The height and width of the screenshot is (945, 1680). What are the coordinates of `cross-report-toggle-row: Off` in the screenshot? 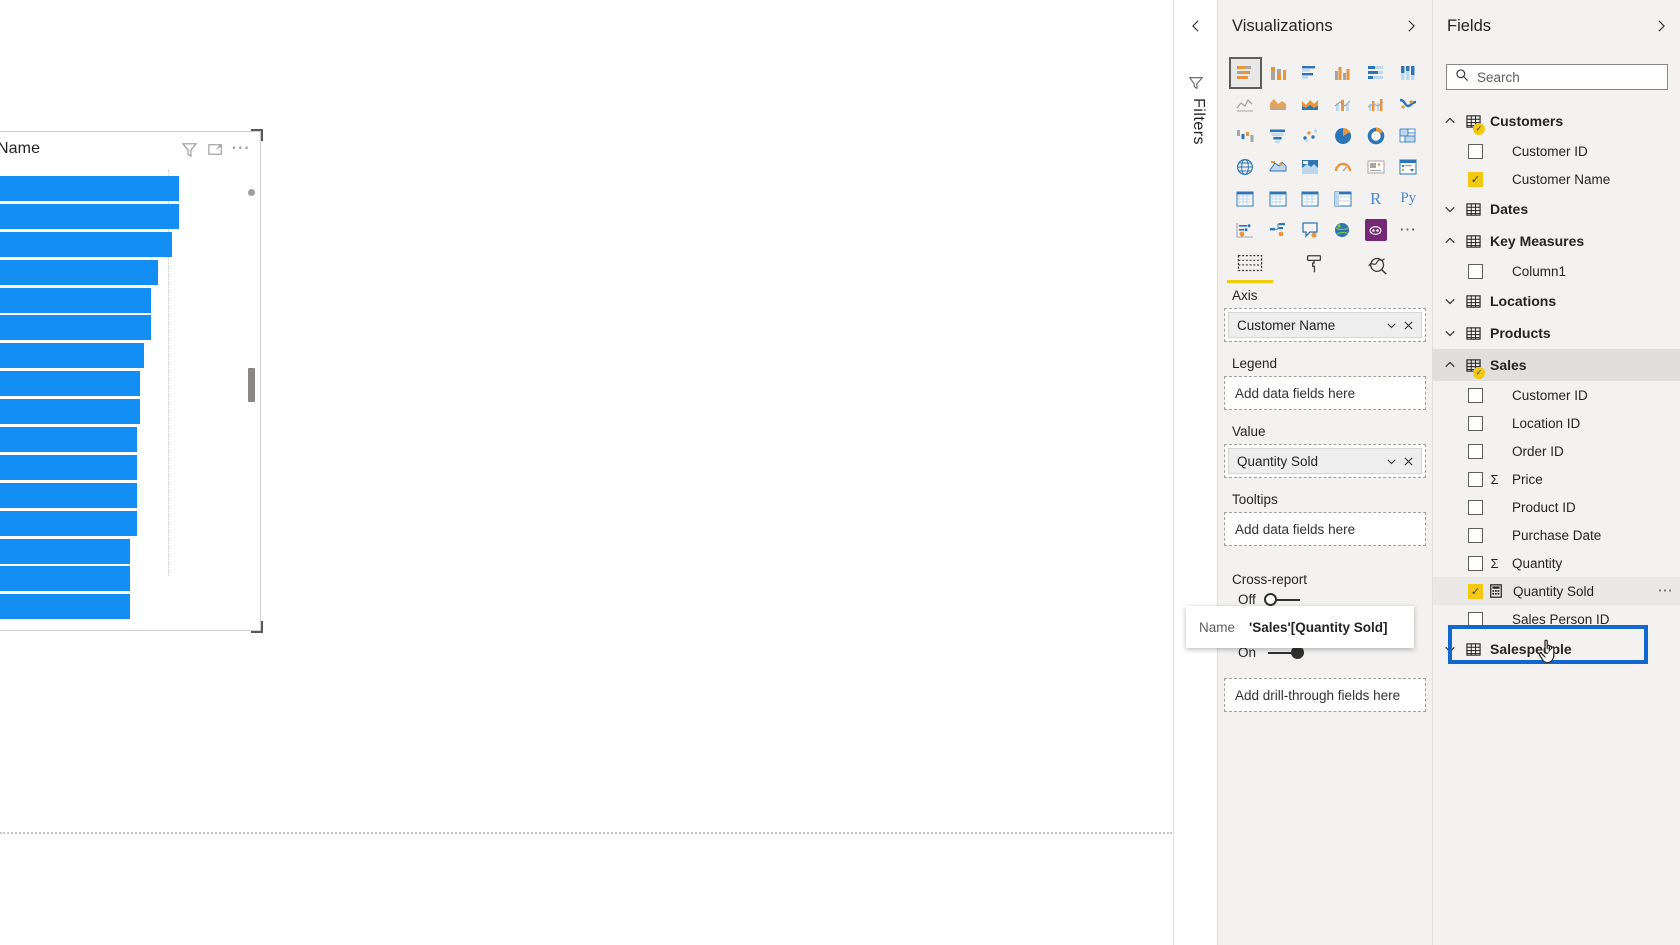 It's located at (1332, 599).